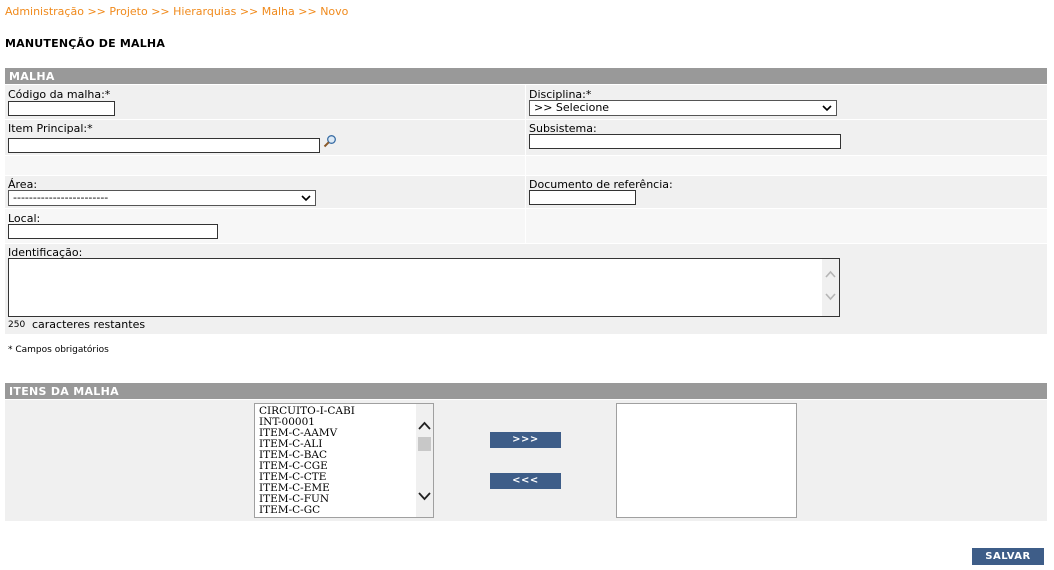 The height and width of the screenshot is (570, 1054). Describe the element at coordinates (59, 94) in the screenshot. I see `codigo-label: Código da malha:*` at that location.